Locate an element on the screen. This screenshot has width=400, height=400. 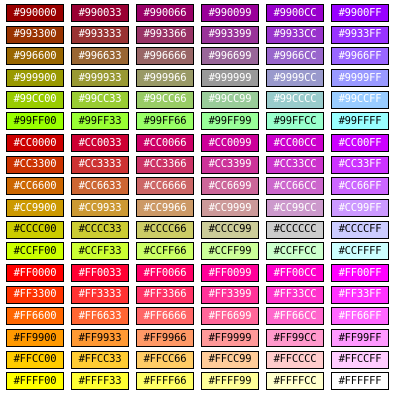
color-swatch: #FF3366 is located at coordinates (165, 294).